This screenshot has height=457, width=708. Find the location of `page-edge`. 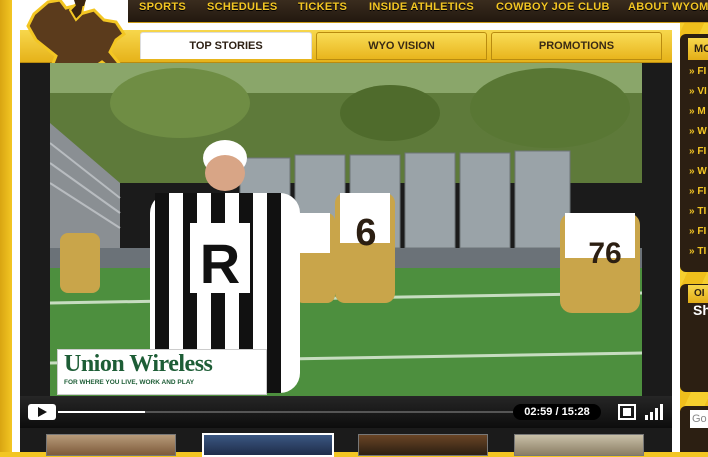

page-edge is located at coordinates (6, 226).